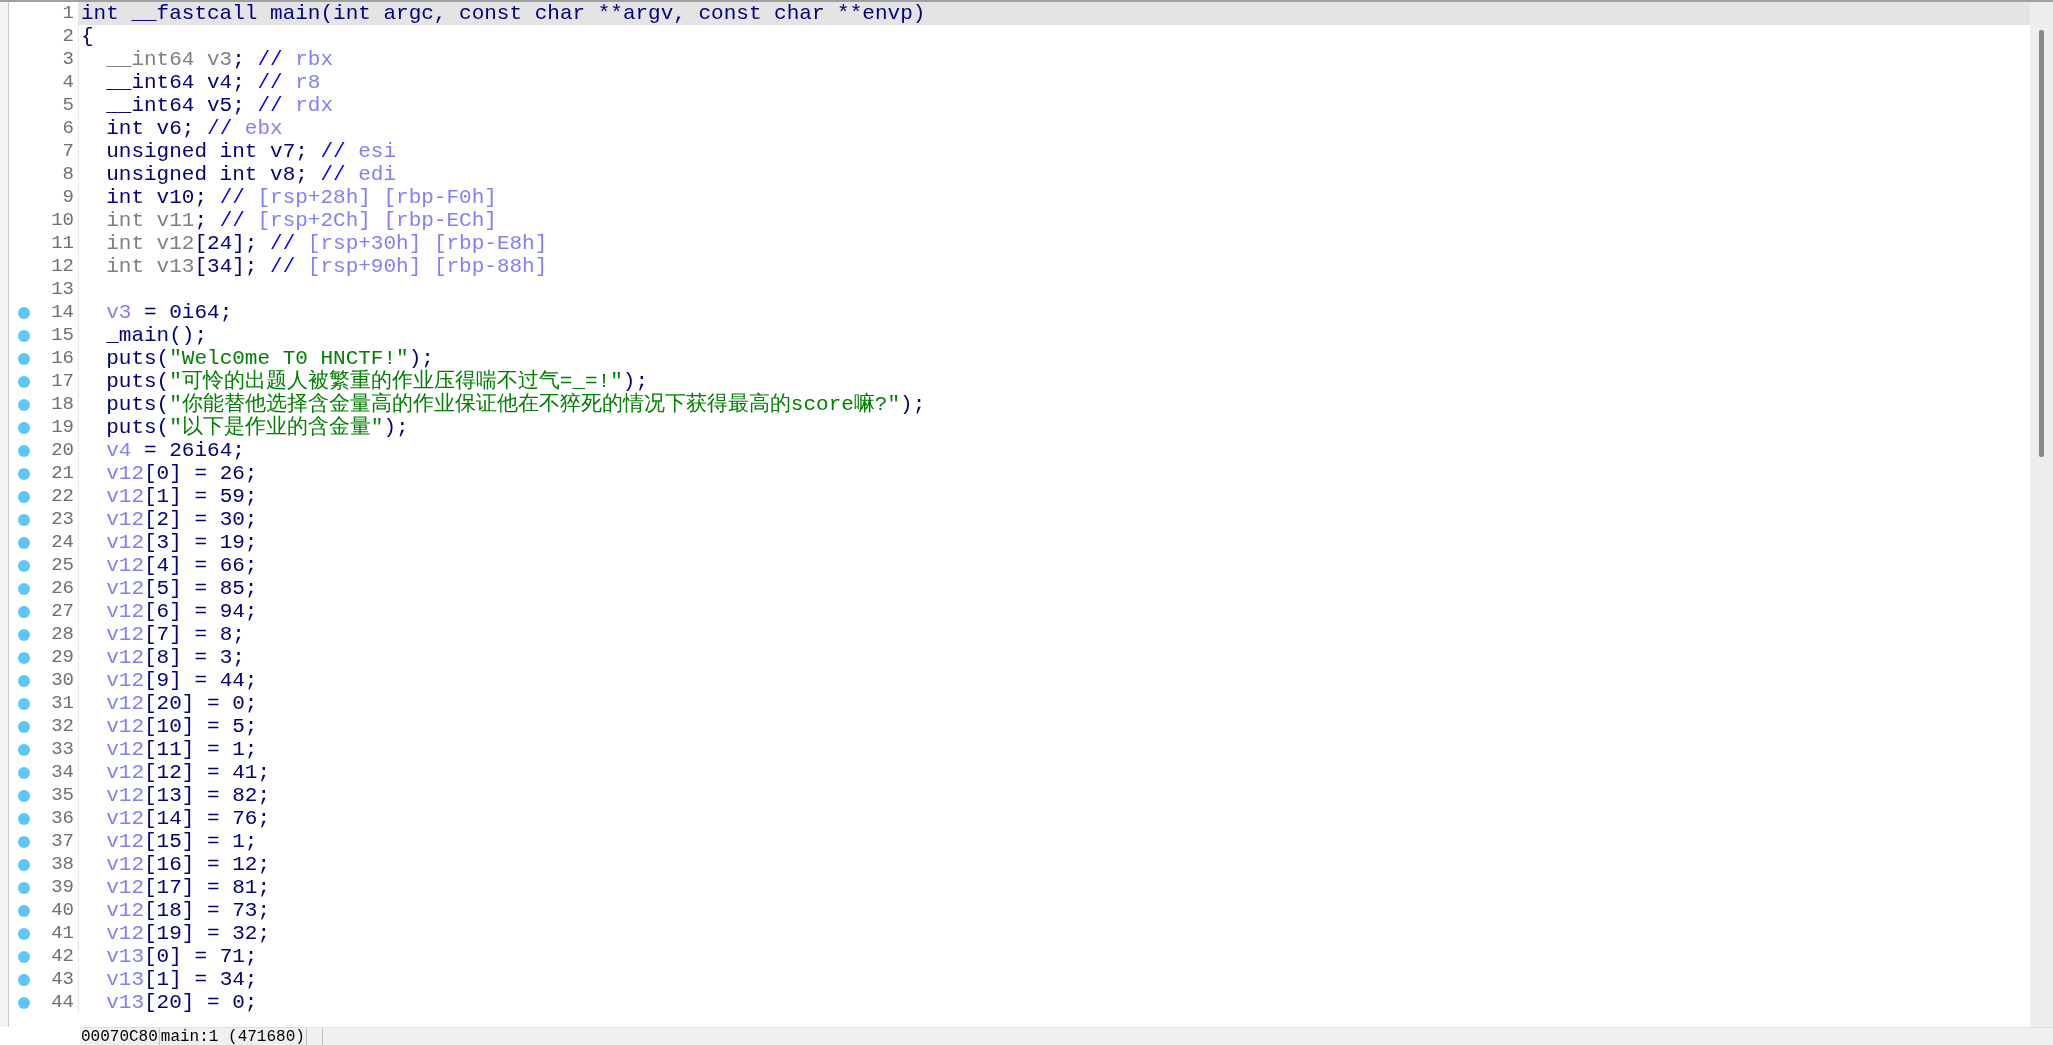  What do you see at coordinates (182, 542) in the screenshot?
I see `code-line: v12[3] = 19;` at bounding box center [182, 542].